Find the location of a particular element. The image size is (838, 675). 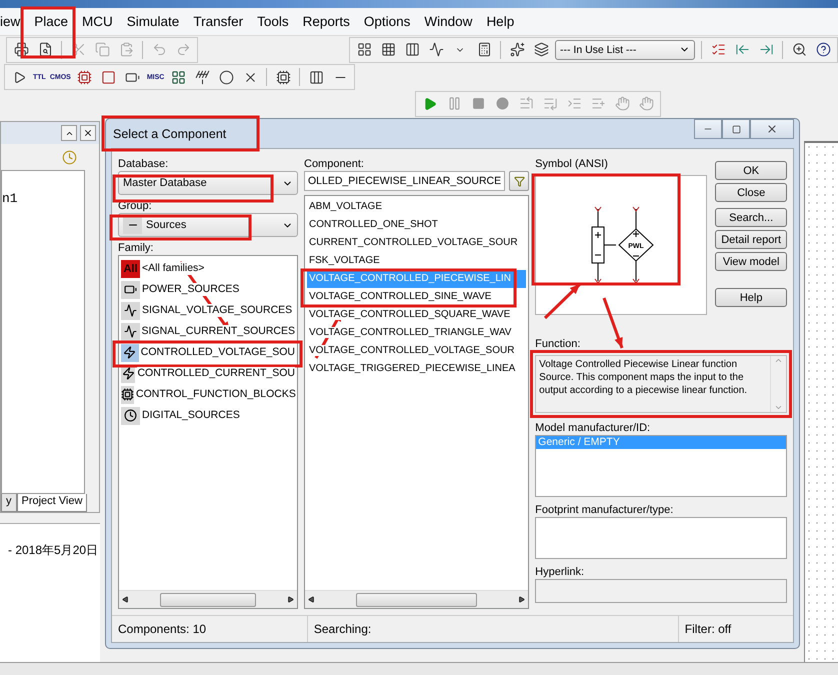

log-line: - 2018年5月20日 is located at coordinates (53, 550).